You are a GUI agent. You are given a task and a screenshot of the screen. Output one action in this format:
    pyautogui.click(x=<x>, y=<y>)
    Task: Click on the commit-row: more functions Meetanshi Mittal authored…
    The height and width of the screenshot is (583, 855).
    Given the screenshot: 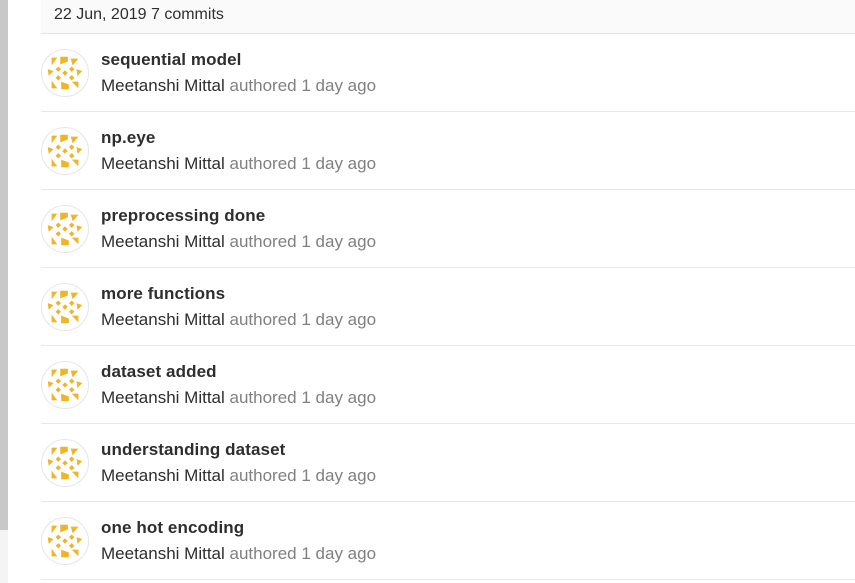 What is the action you would take?
    pyautogui.click(x=448, y=307)
    